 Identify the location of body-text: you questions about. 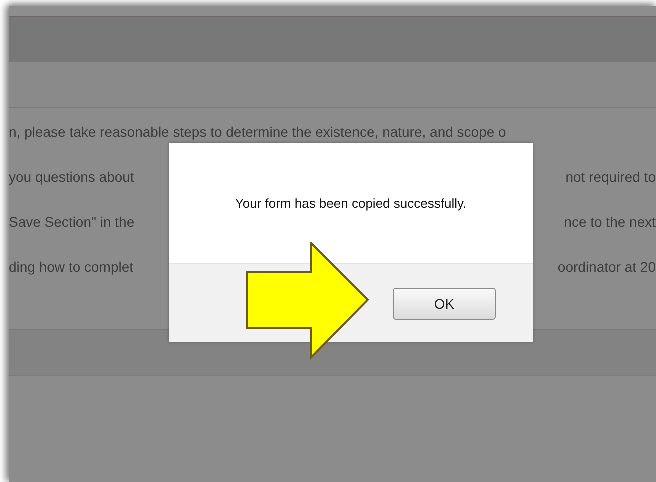
(71, 177).